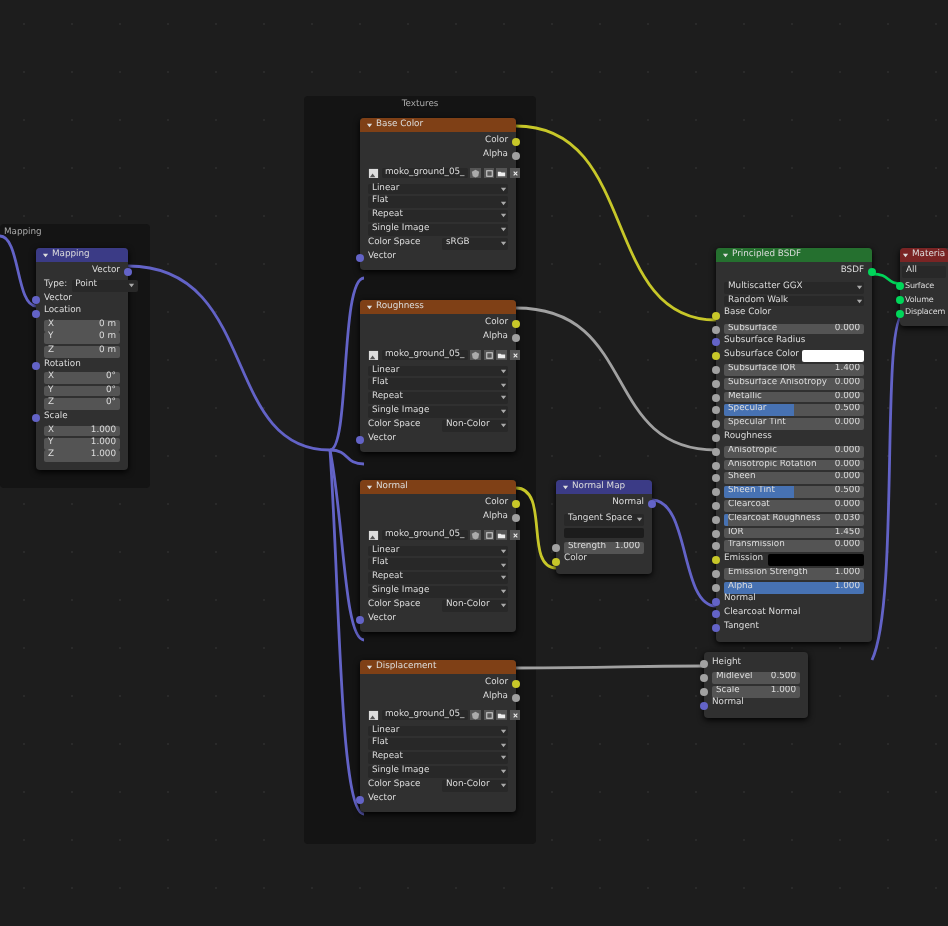 The width and height of the screenshot is (948, 926). What do you see at coordinates (604, 533) in the screenshot?
I see `uv-map-field` at bounding box center [604, 533].